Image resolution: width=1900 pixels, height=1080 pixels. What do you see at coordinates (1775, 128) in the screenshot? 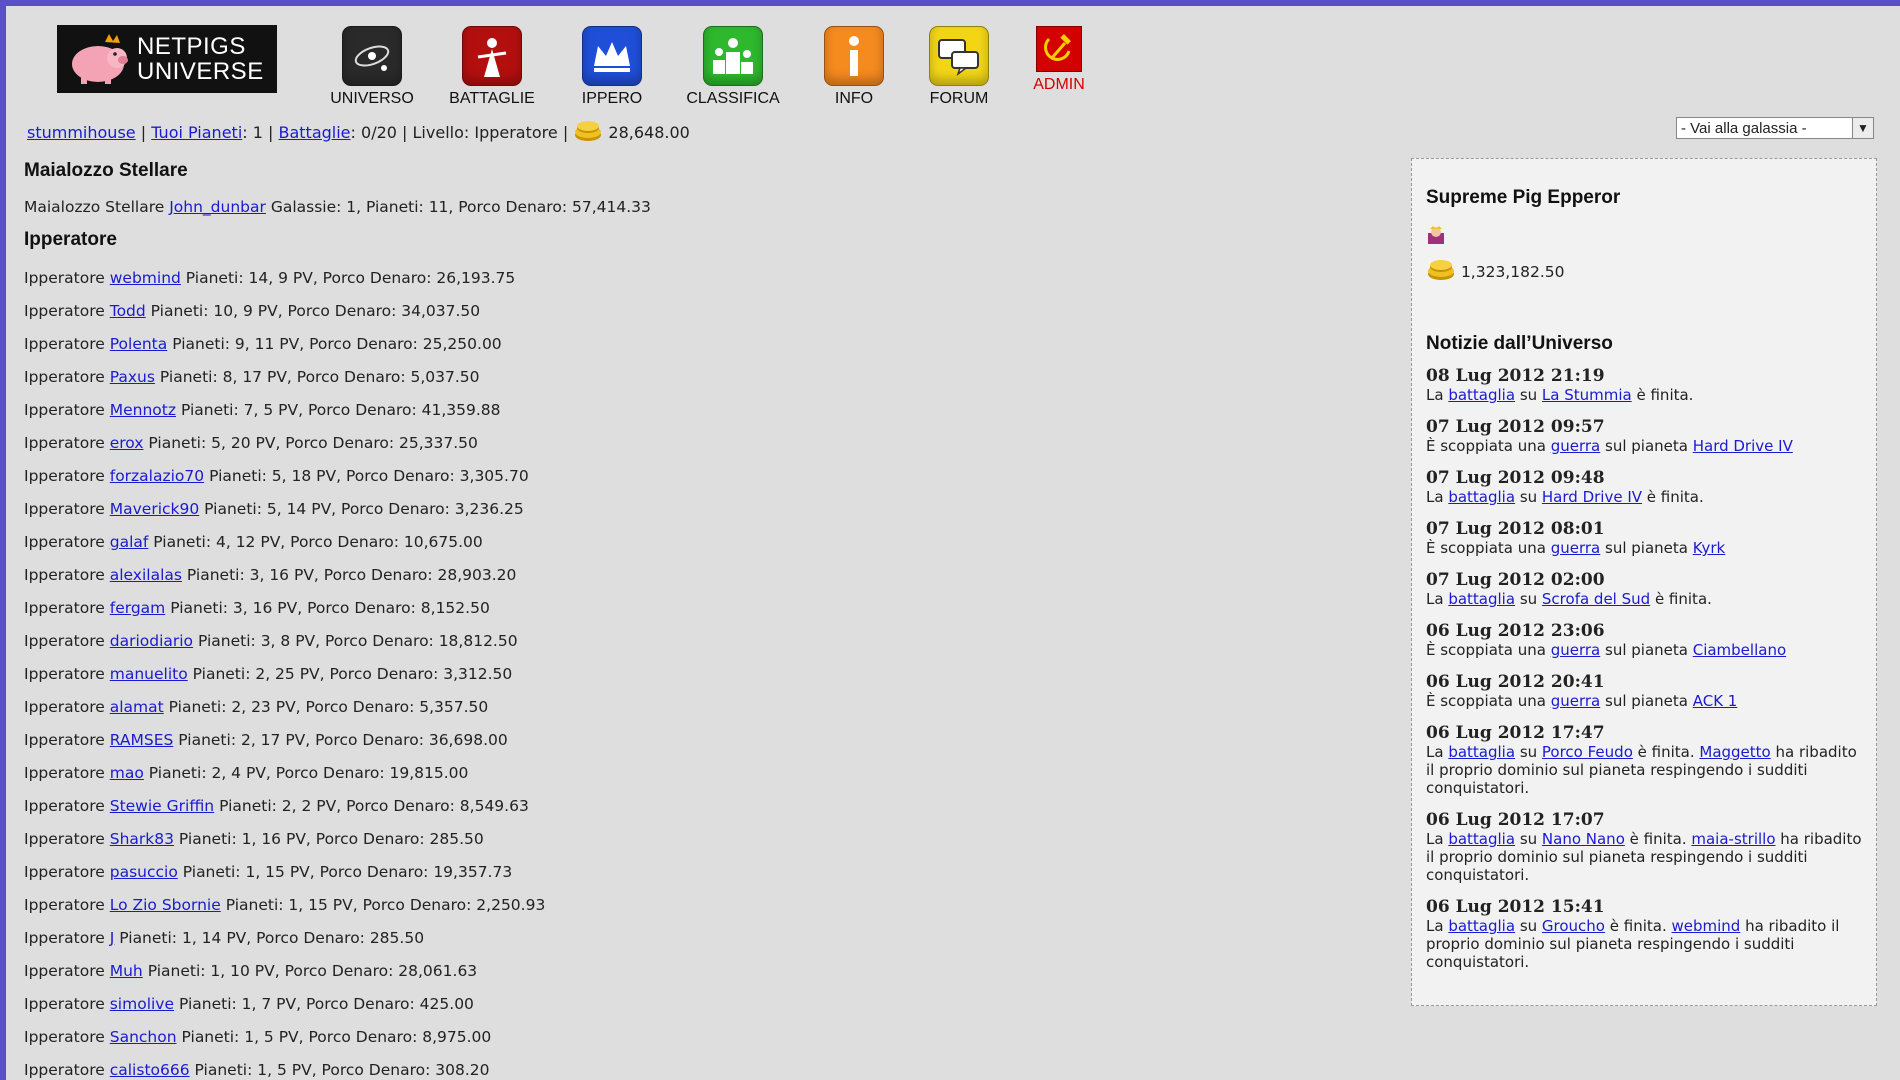
I see `galaxy-select: - Vai alla galassia - ▼` at bounding box center [1775, 128].